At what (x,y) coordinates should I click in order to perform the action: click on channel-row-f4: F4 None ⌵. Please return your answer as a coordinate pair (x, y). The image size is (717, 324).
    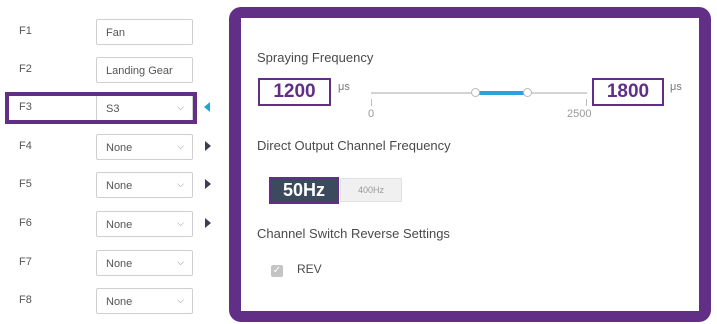
    Looking at the image, I should click on (107, 147).